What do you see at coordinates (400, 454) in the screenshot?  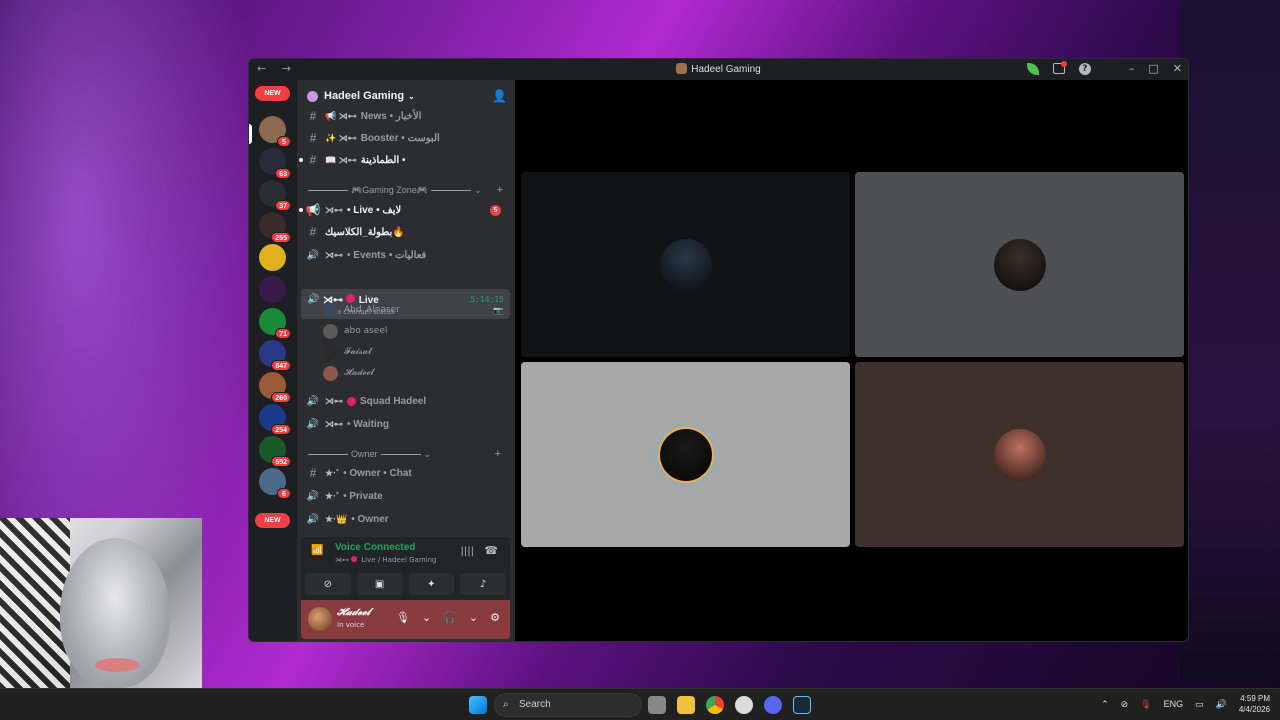 I see `divider` at bounding box center [400, 454].